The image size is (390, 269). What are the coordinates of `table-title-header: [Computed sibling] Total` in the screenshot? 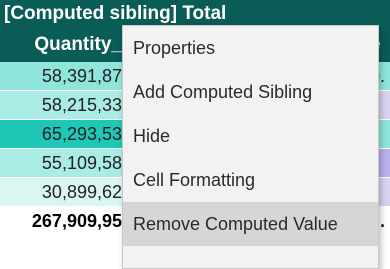 It's located at (195, 14).